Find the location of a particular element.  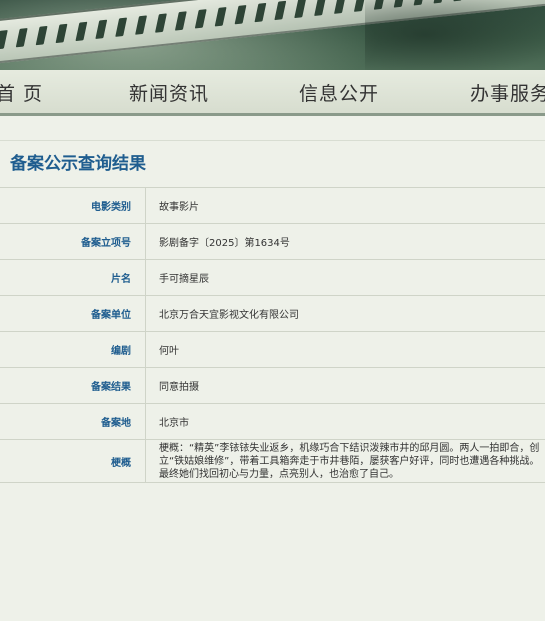

row-value: 故事影片 is located at coordinates (179, 207).